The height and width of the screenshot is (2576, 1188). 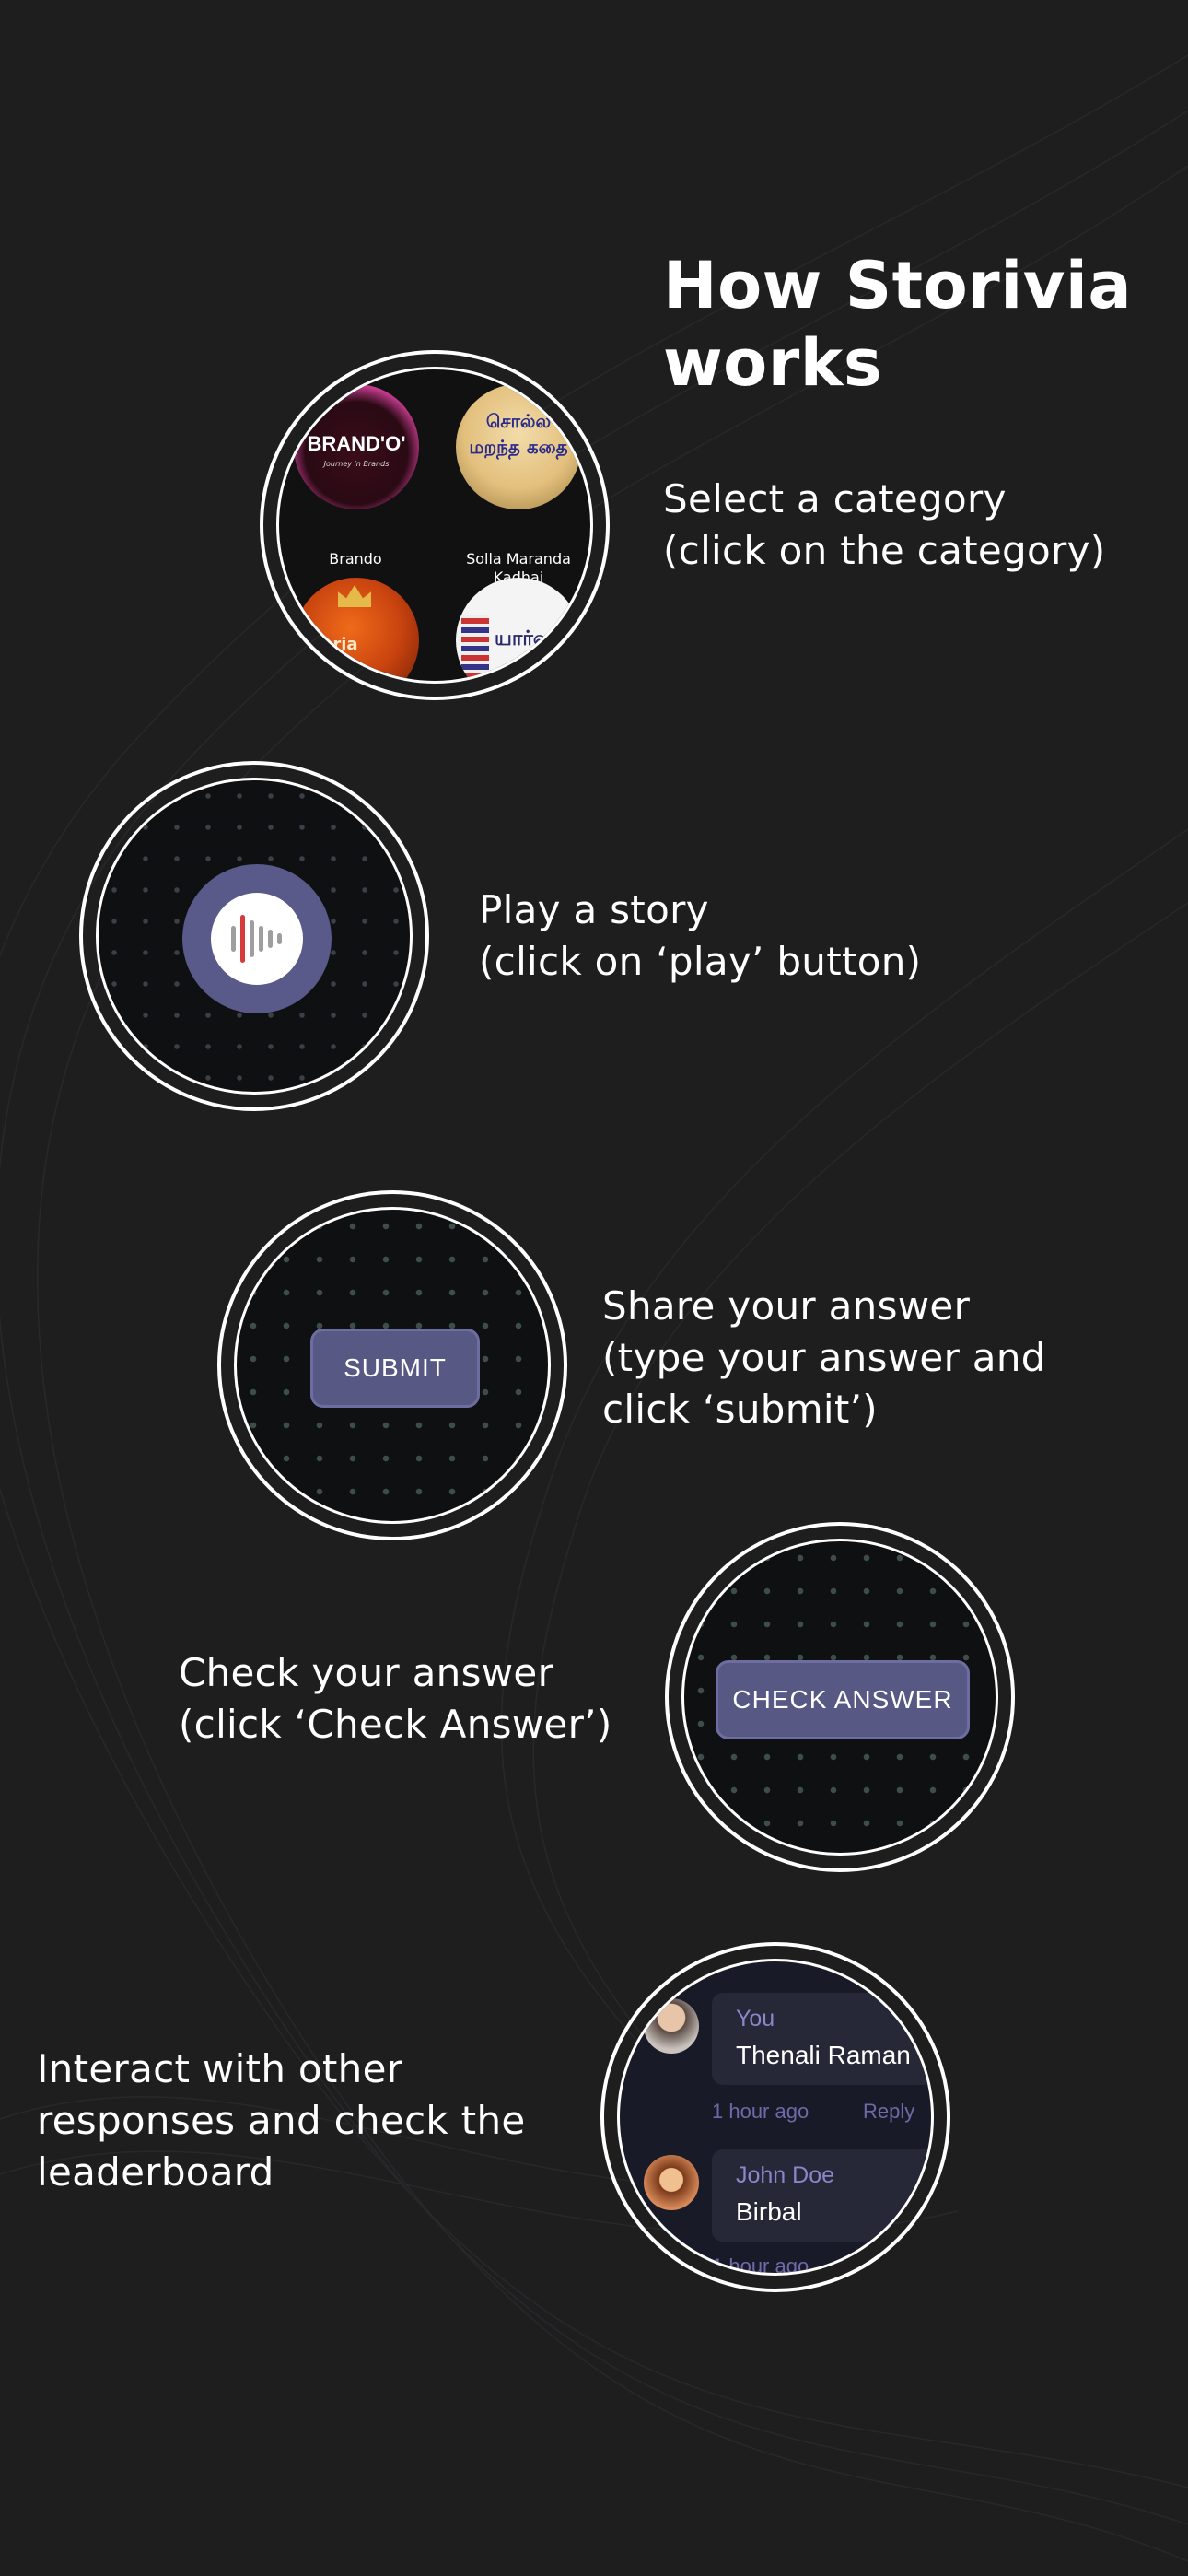 What do you see at coordinates (395, 1368) in the screenshot?
I see `submit-button: SUBMIT` at bounding box center [395, 1368].